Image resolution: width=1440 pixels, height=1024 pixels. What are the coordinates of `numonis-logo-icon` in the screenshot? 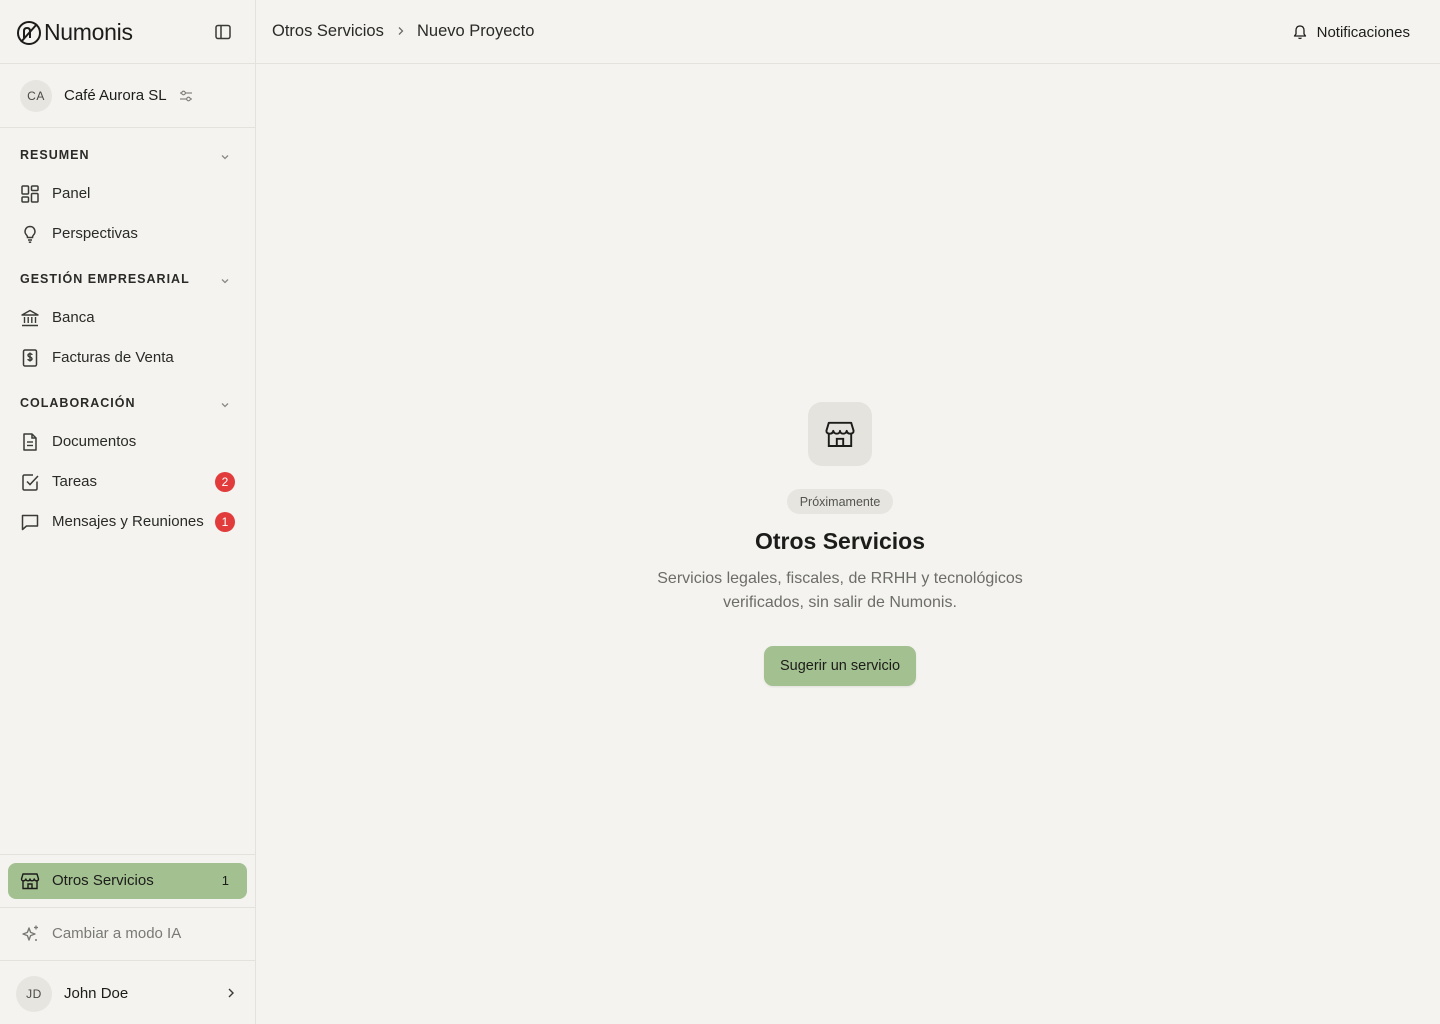 It's located at (29, 32).